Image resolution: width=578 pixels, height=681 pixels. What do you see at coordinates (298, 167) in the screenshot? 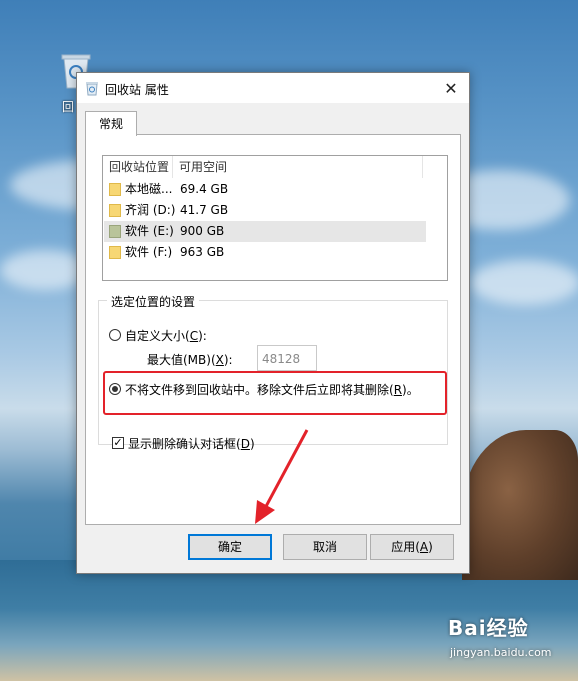
I see `column-header-free-space: 可用空间` at bounding box center [298, 167].